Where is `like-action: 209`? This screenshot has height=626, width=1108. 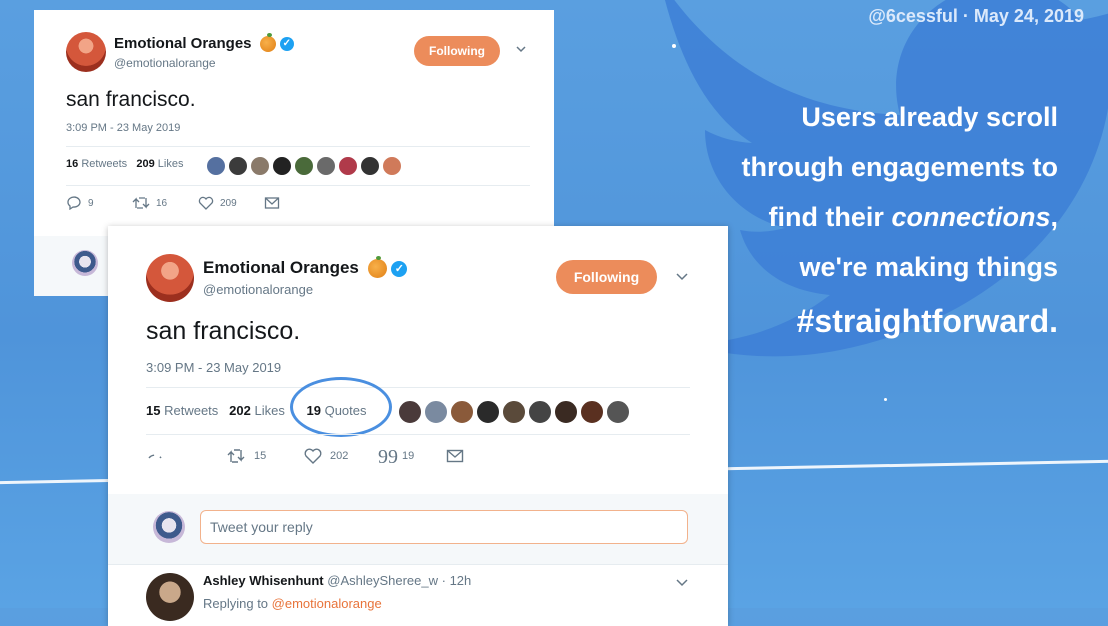 like-action: 209 is located at coordinates (231, 203).